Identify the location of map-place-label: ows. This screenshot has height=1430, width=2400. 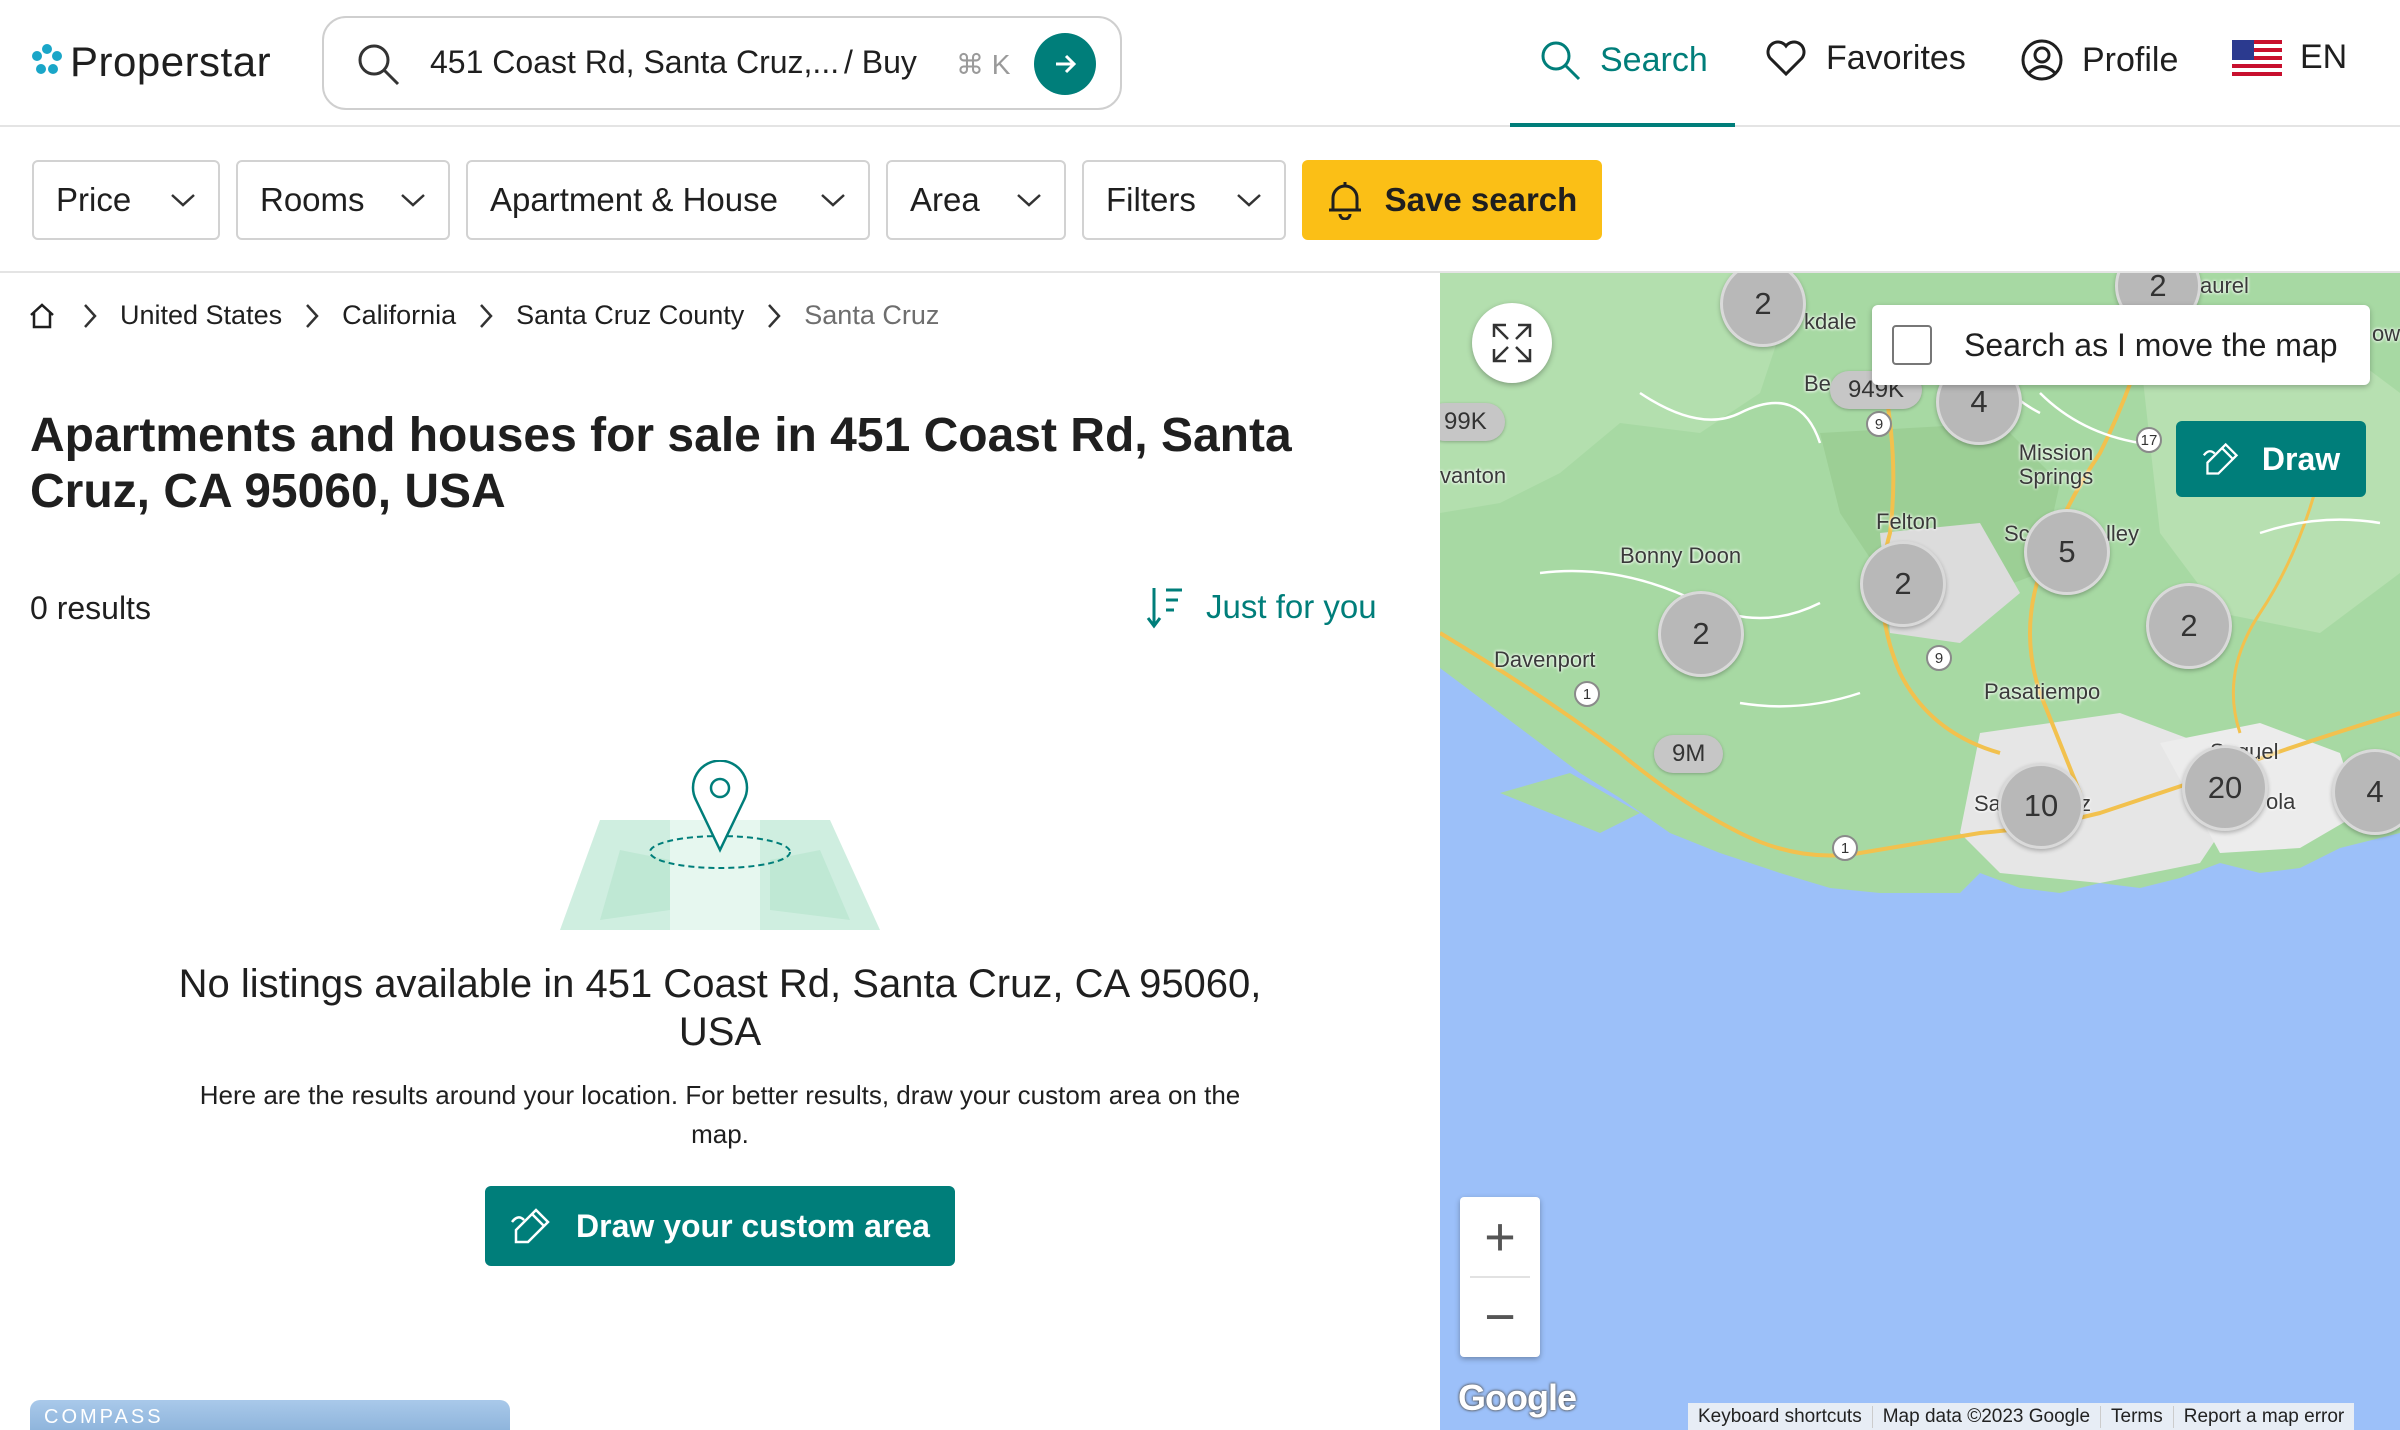
(2386, 333).